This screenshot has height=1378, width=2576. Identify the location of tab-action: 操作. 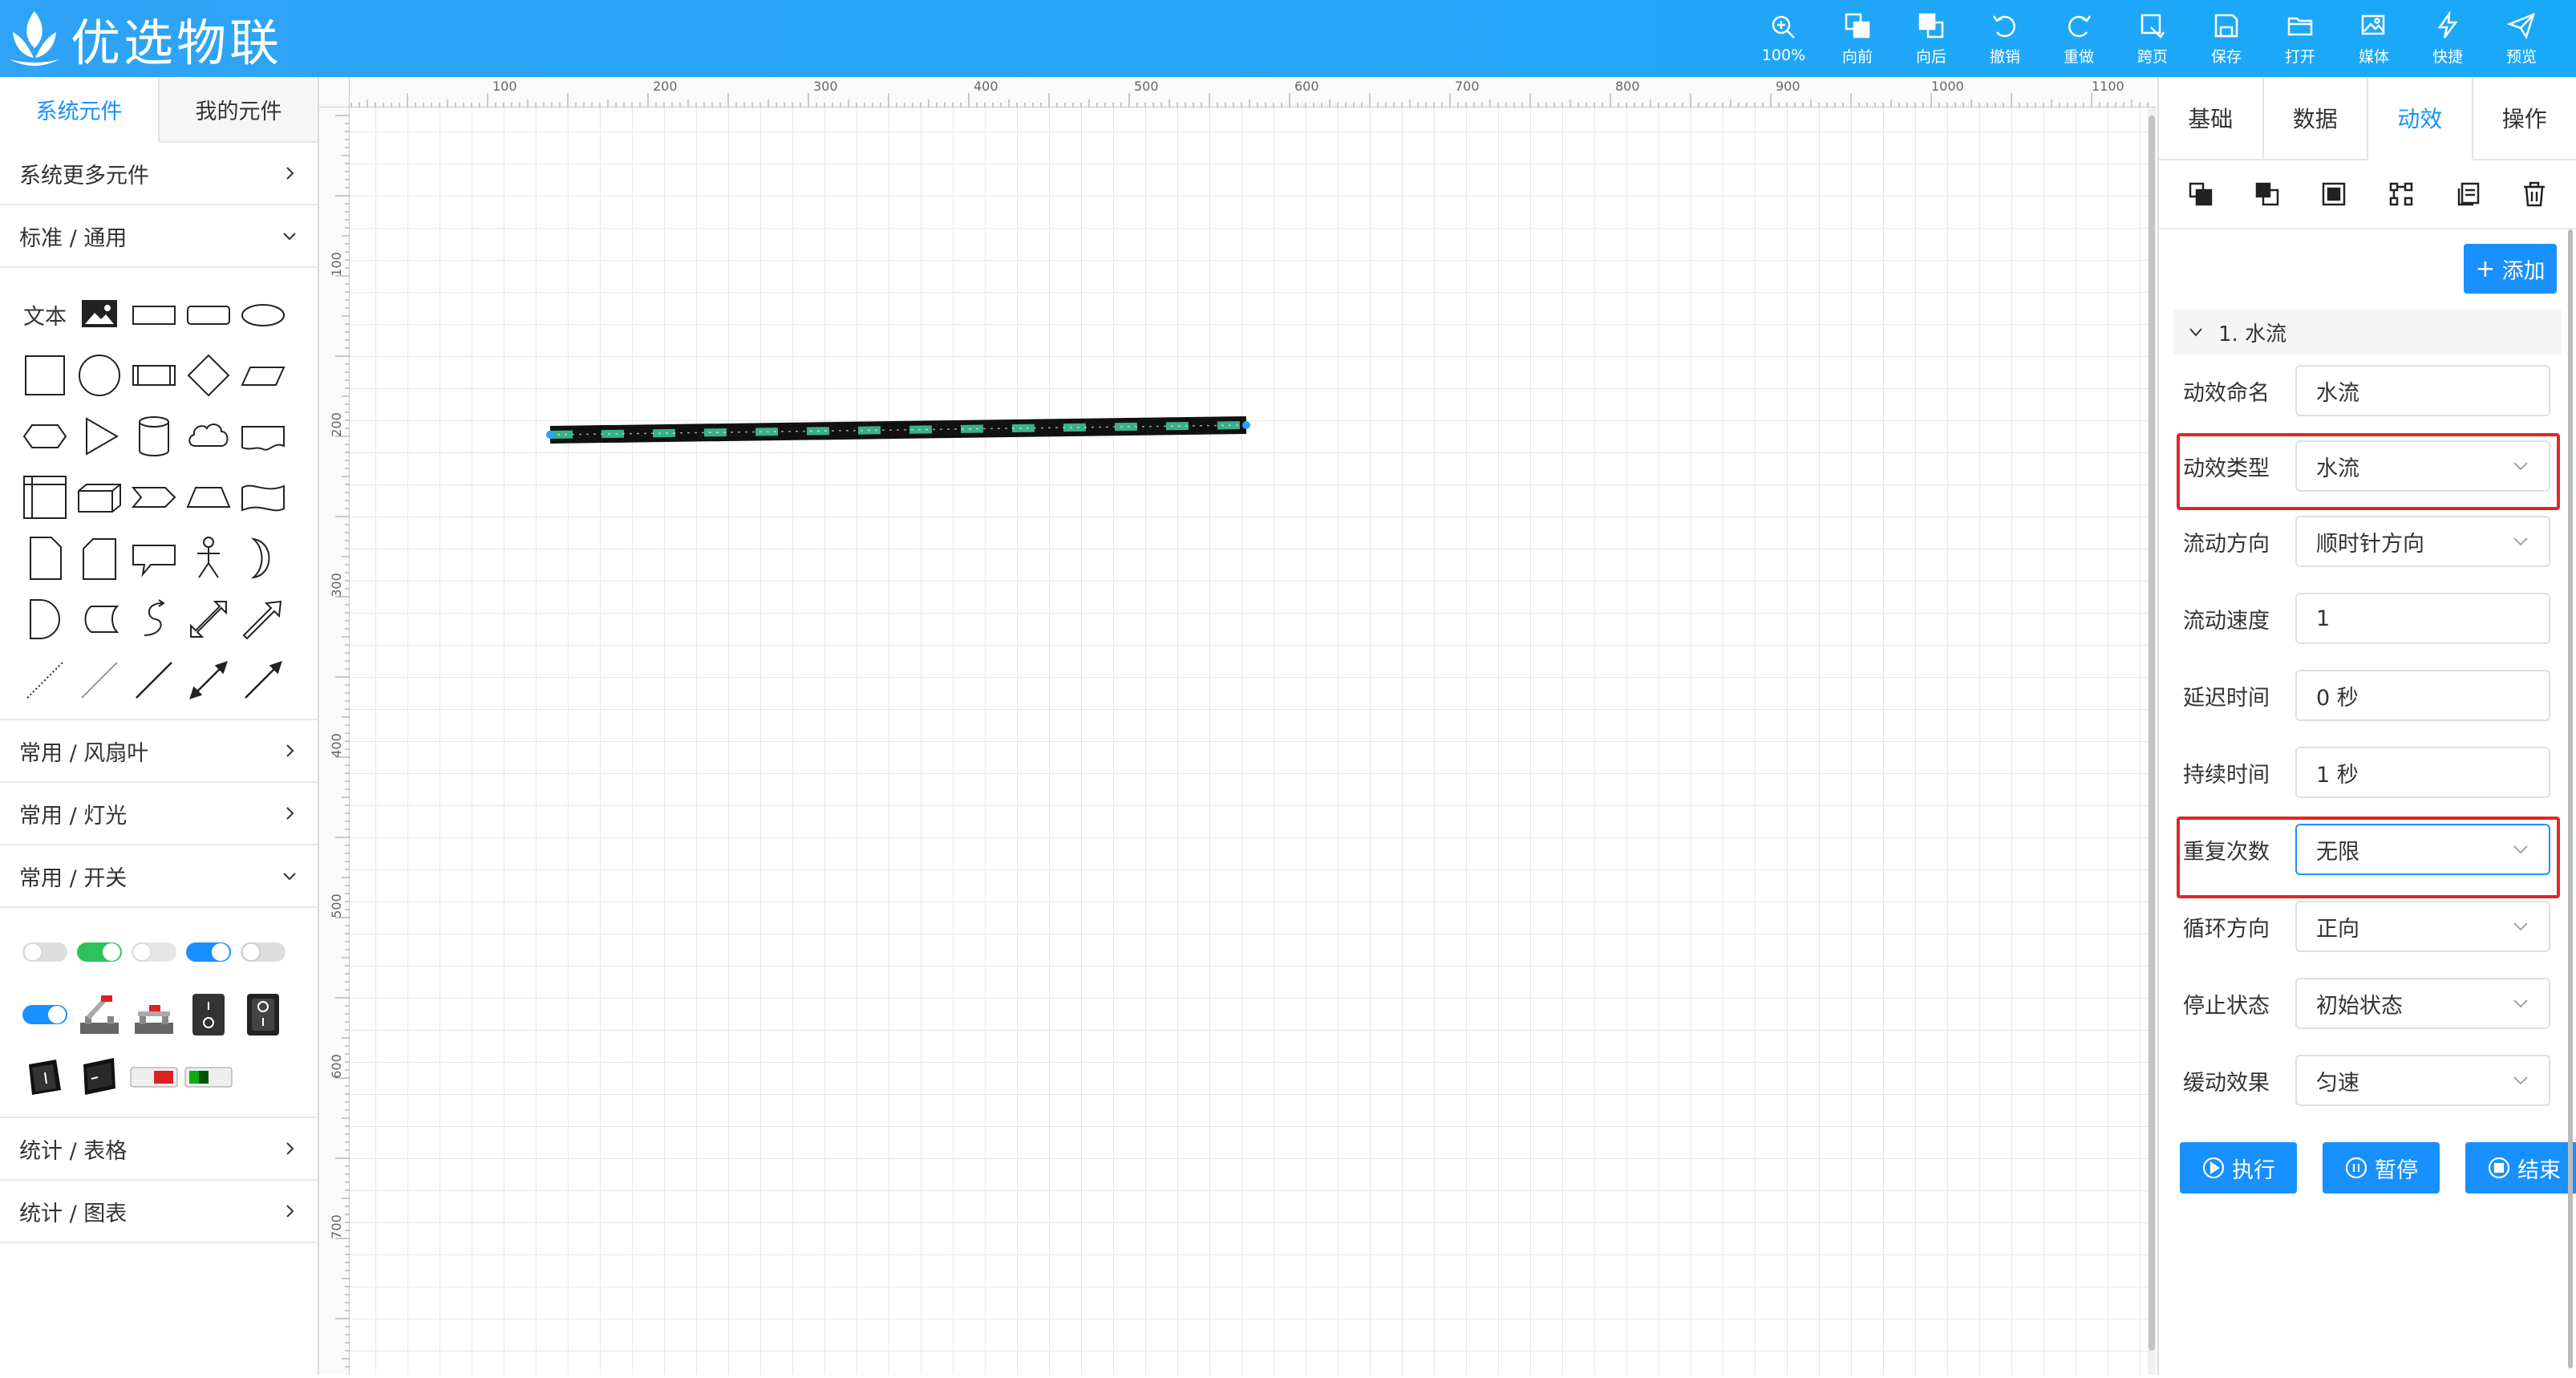
(2524, 118).